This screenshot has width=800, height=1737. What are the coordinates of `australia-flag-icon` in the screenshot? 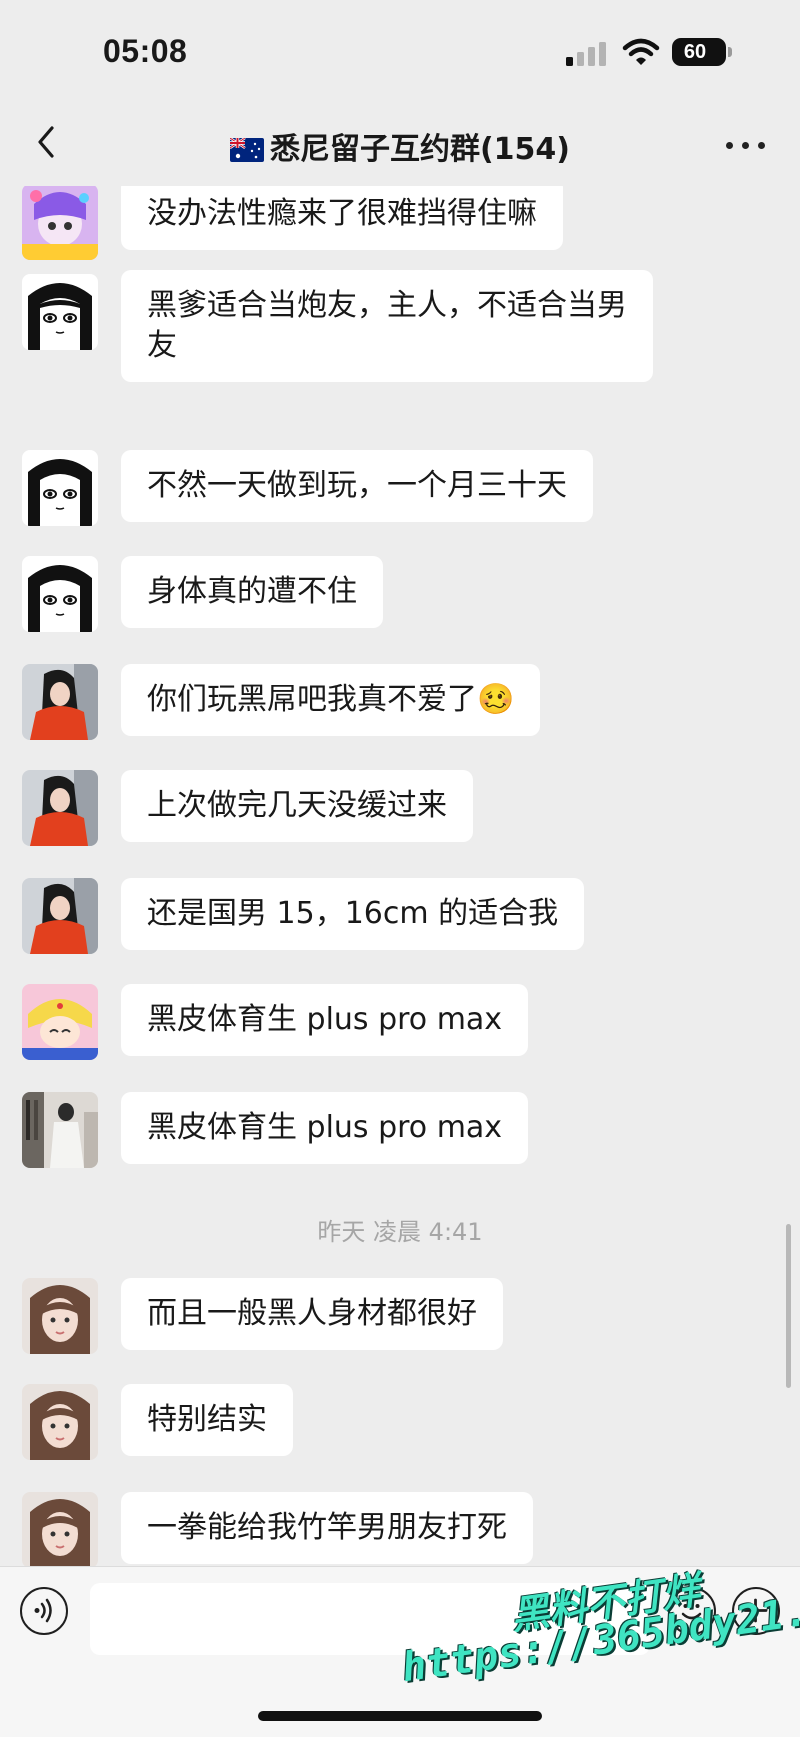 It's located at (246, 150).